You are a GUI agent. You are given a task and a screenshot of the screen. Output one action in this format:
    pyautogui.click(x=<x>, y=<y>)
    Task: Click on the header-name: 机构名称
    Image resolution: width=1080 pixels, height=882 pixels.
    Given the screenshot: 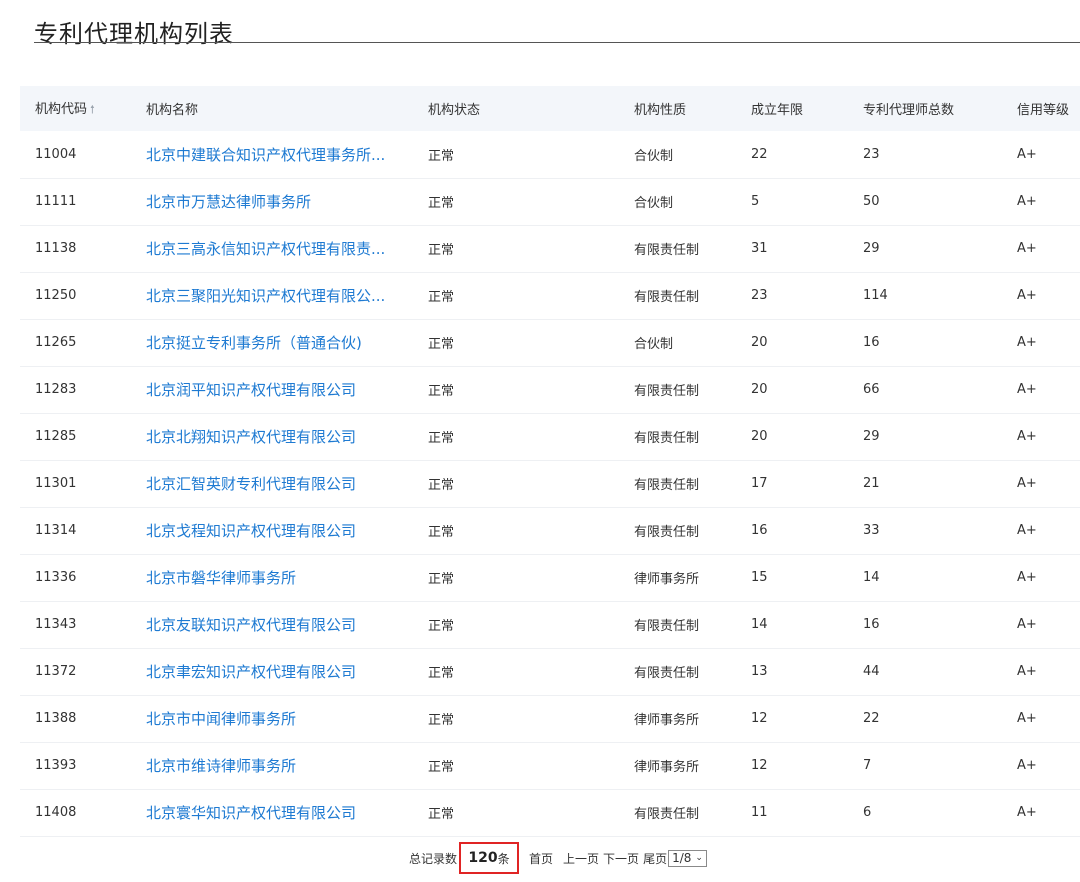 What is the action you would take?
    pyautogui.click(x=270, y=108)
    